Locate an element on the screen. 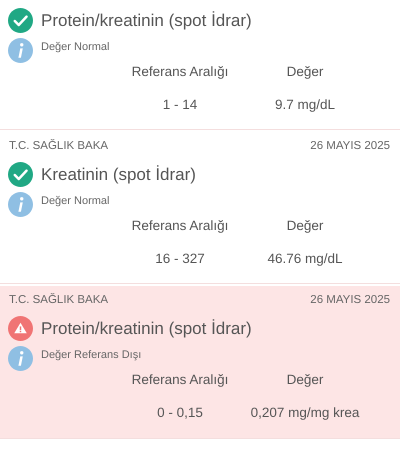  test-name: Kreatinin (spot İdrar) is located at coordinates (118, 174).